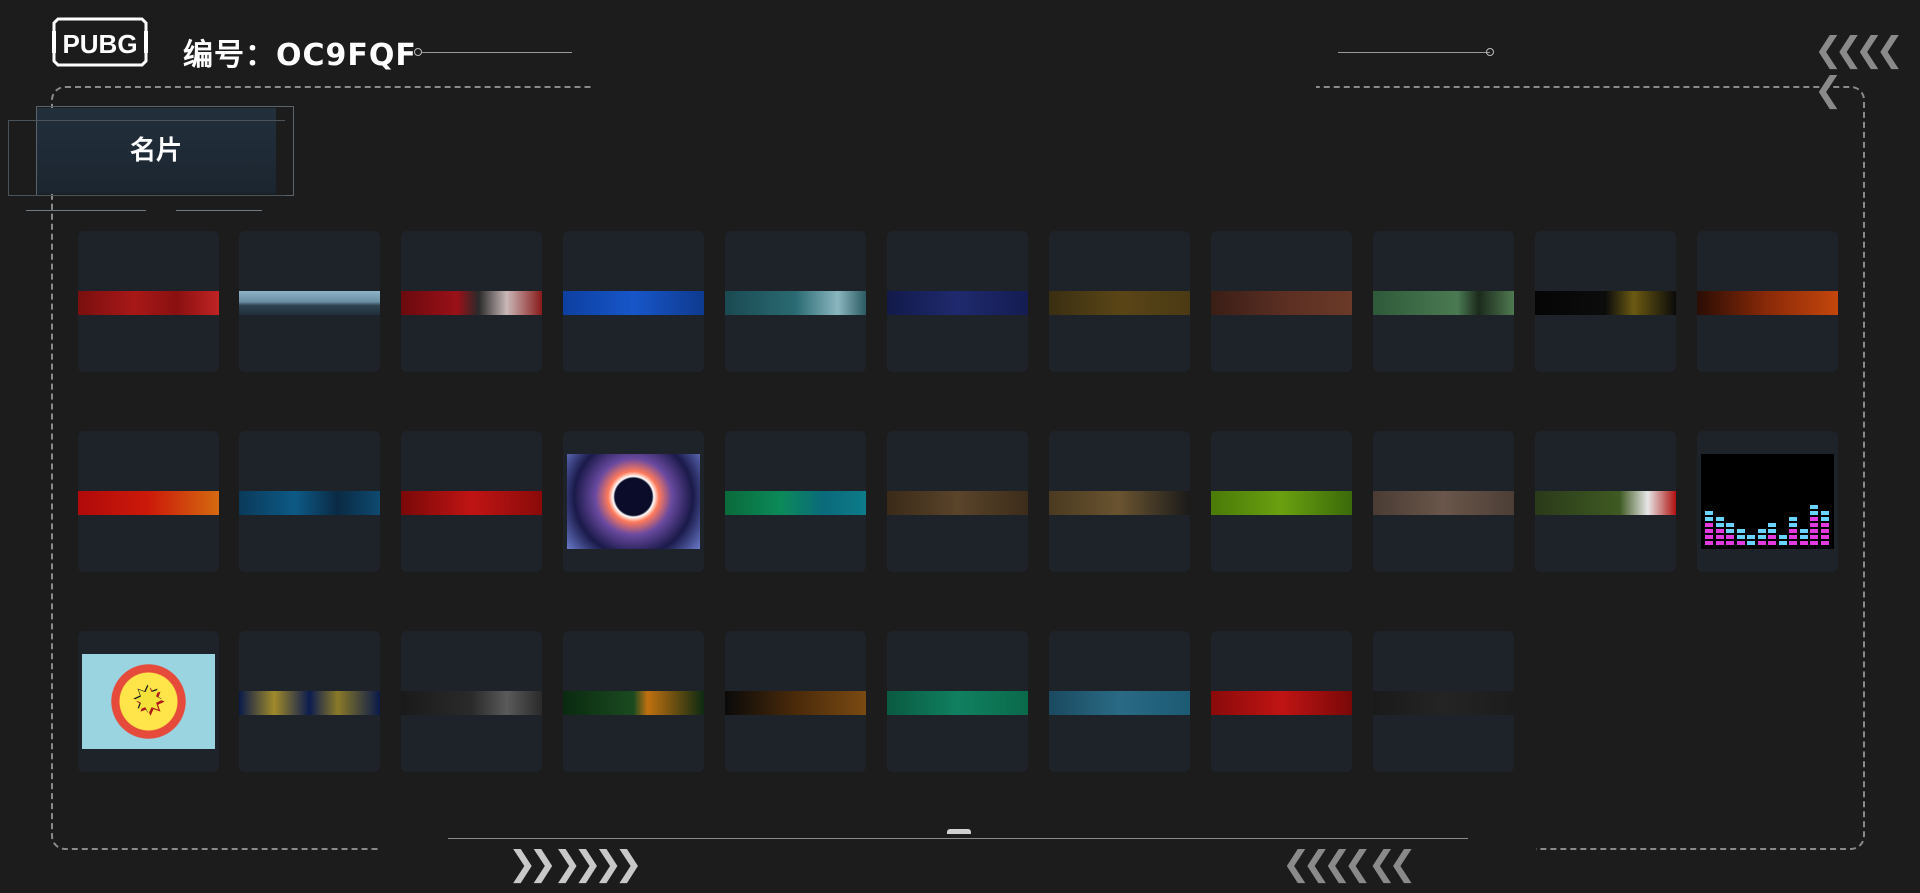 The height and width of the screenshot is (893, 1920). I want to click on card-jungle-eye, so click(633, 701).